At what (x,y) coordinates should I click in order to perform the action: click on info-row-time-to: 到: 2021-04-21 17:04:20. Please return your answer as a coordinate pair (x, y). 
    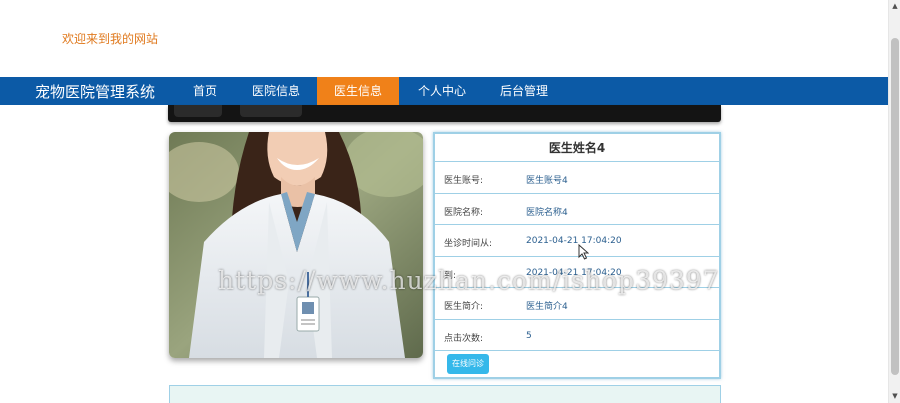
    Looking at the image, I should click on (577, 272).